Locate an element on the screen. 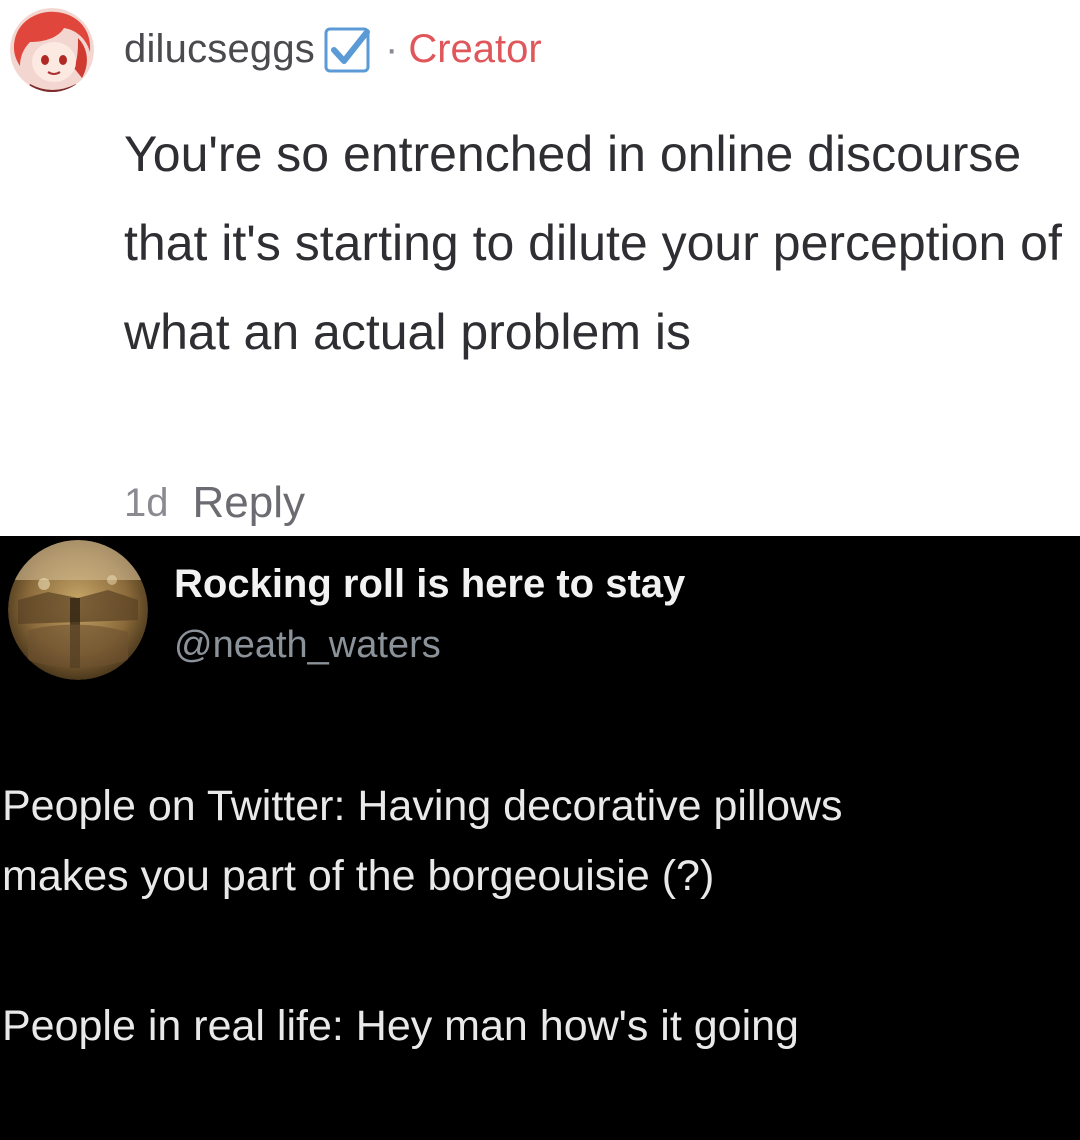 The width and height of the screenshot is (1080, 1140). verified-badge-icon is located at coordinates (348, 49).